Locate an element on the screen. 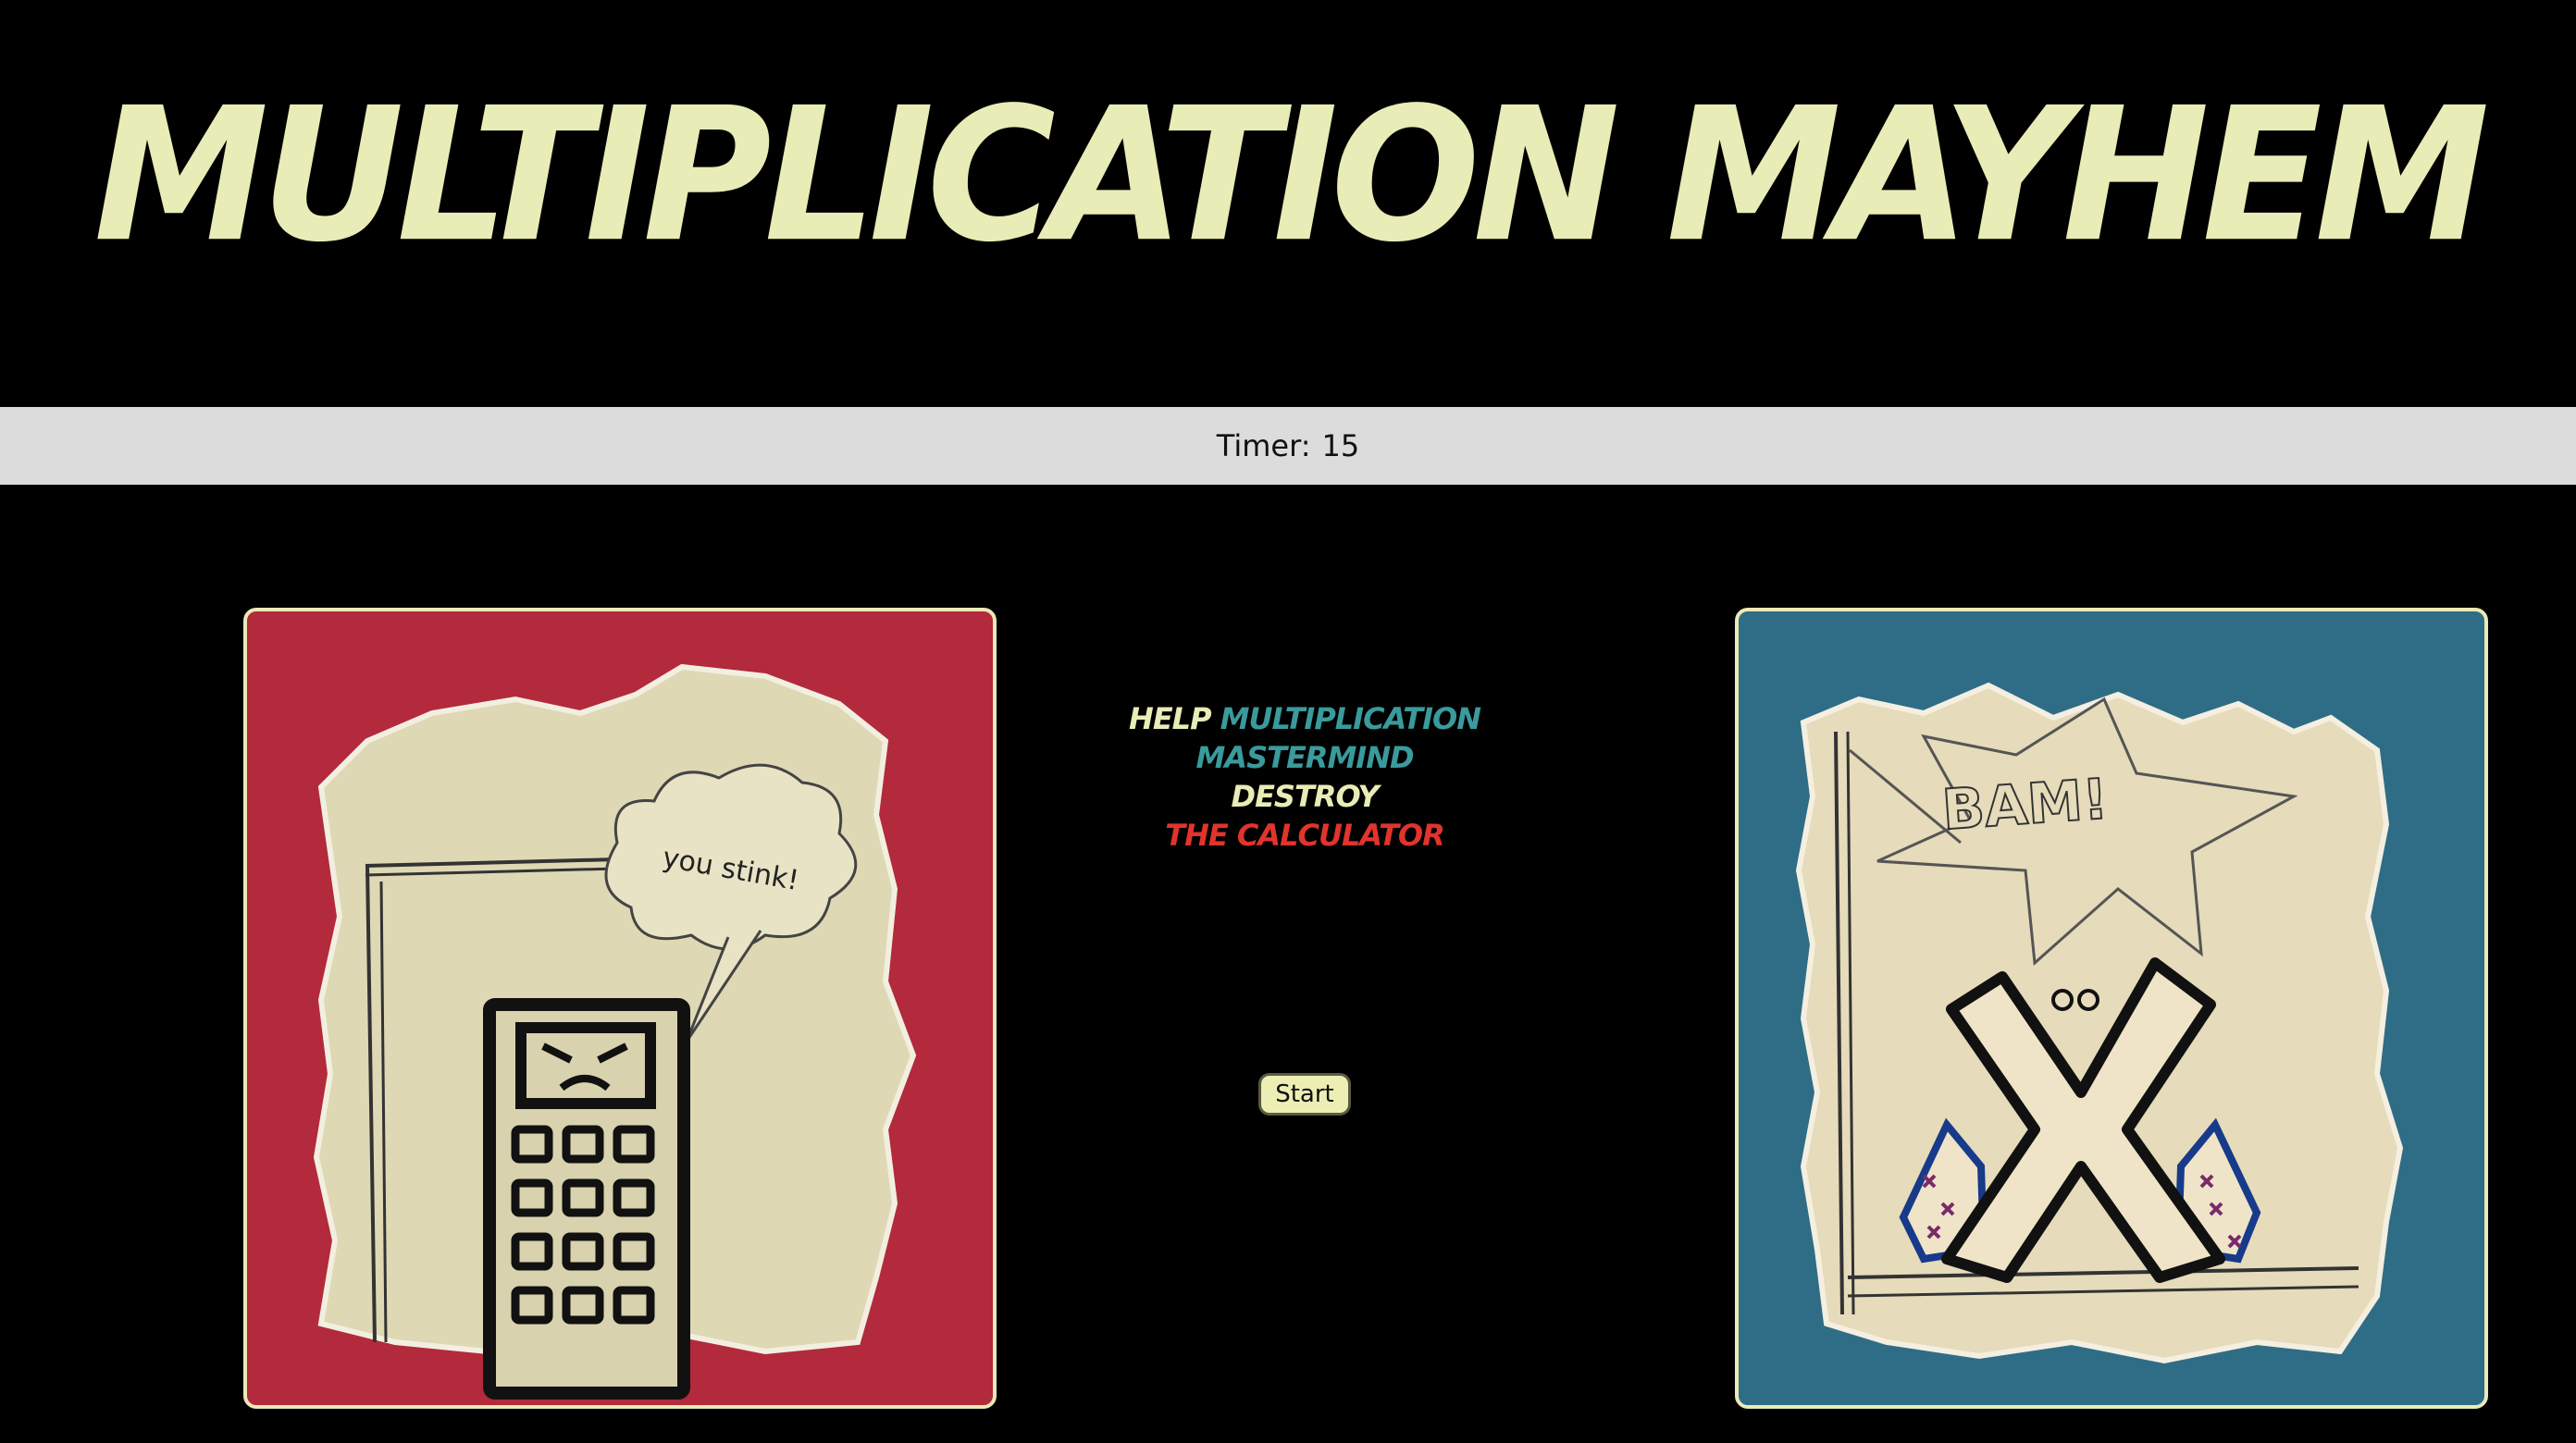  timer-bar: Timer: 15 is located at coordinates (1288, 446).